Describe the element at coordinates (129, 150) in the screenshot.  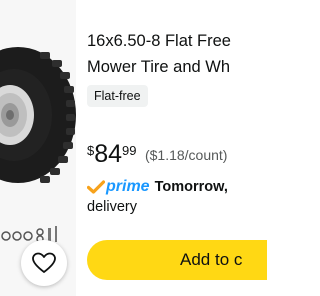
I see `price-fraction: 99` at that location.